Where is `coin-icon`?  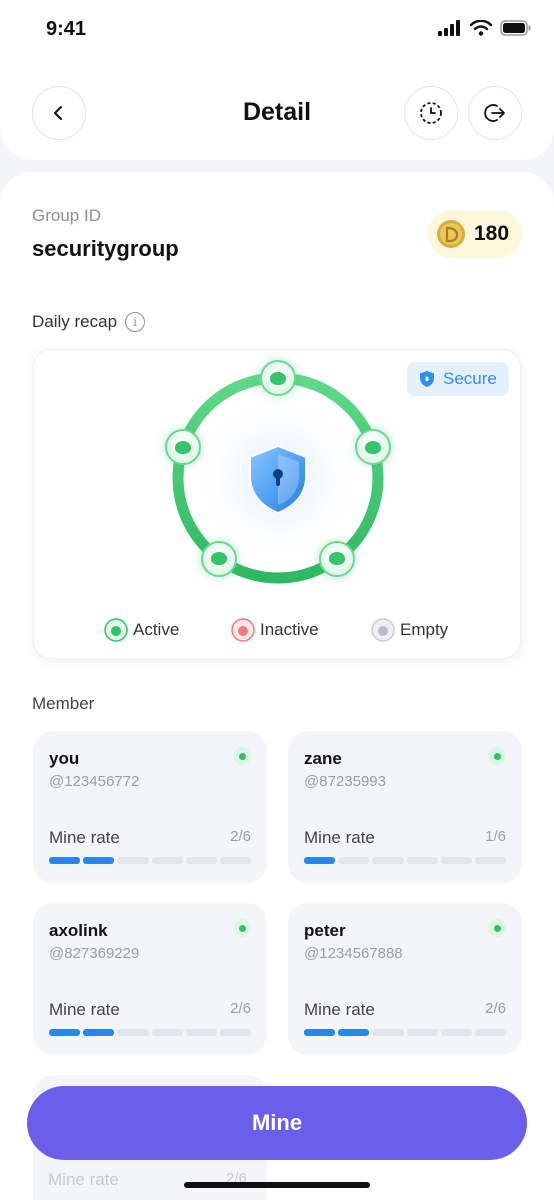
coin-icon is located at coordinates (451, 234).